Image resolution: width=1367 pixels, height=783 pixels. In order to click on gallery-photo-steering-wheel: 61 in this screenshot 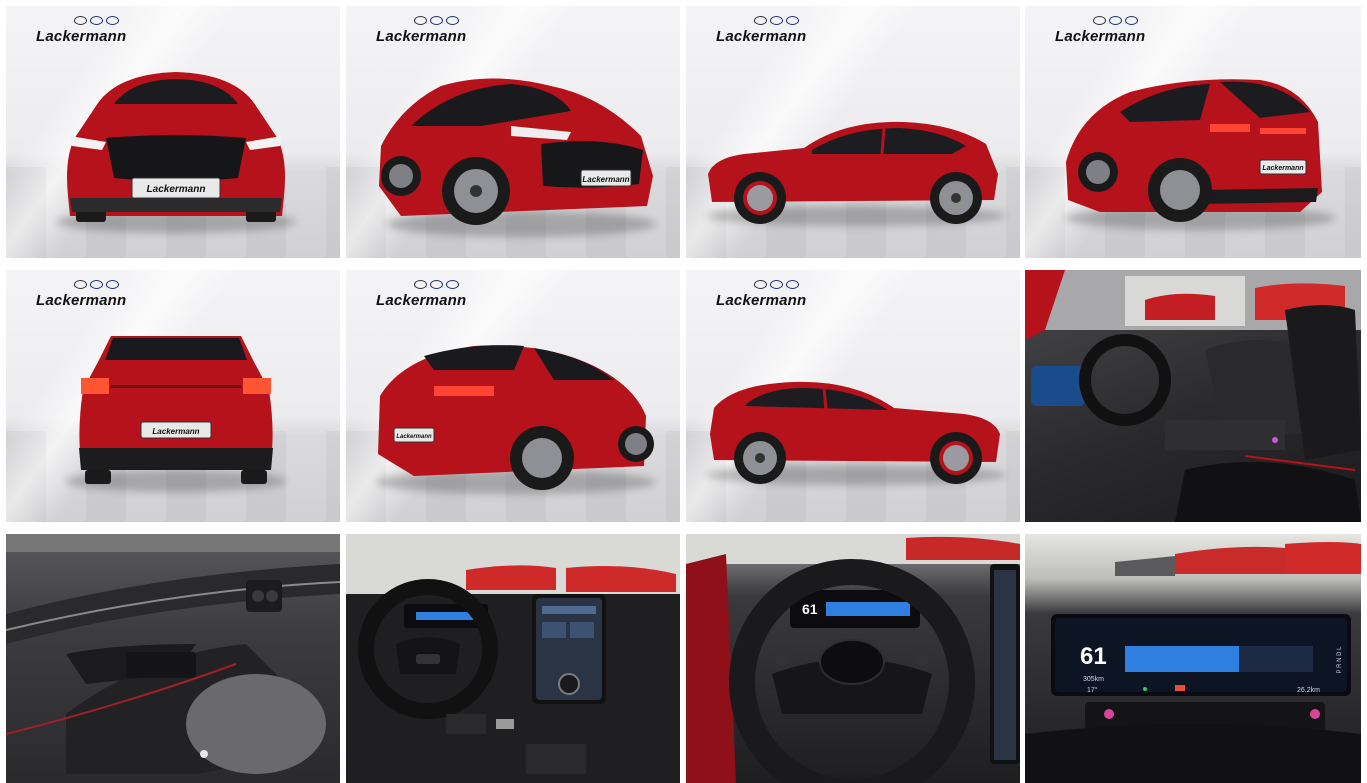, I will do `click(853, 658)`.